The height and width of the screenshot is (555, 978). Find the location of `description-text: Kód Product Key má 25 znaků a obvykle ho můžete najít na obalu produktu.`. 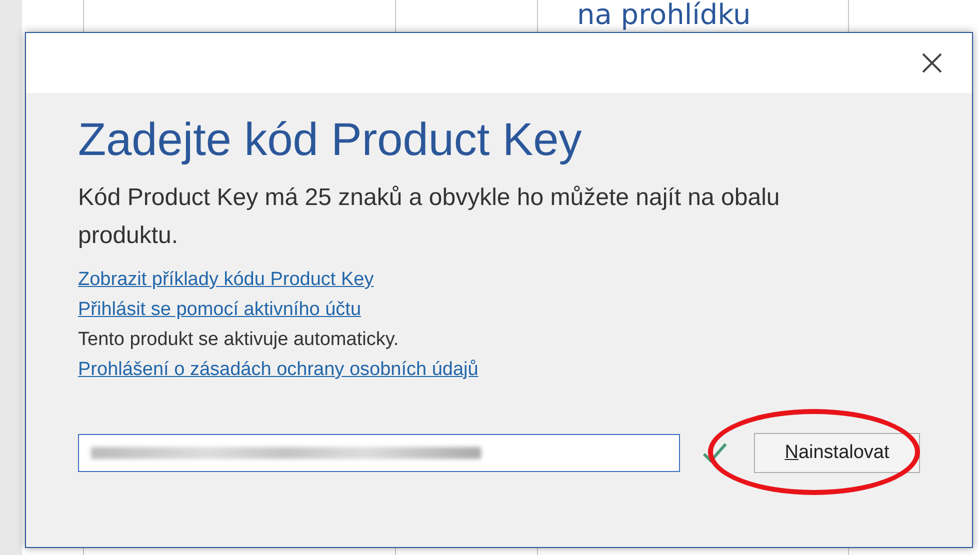

description-text: Kód Product Key má 25 znaků a obvykle ho můžete najít na obalu produktu. is located at coordinates (429, 217).